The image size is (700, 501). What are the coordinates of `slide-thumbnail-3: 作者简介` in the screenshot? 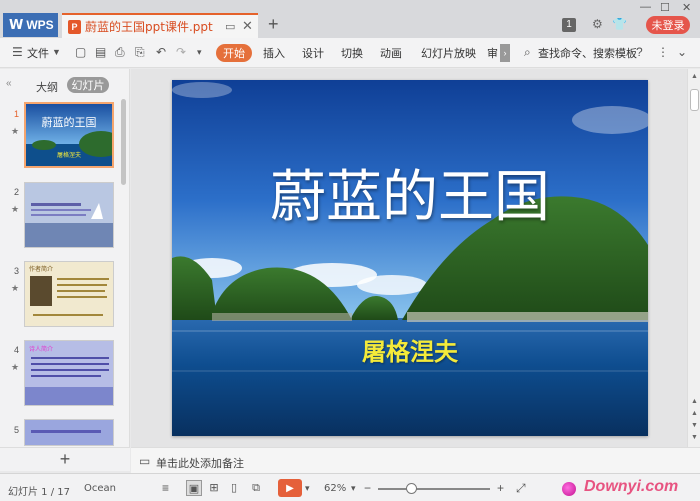 It's located at (69, 294).